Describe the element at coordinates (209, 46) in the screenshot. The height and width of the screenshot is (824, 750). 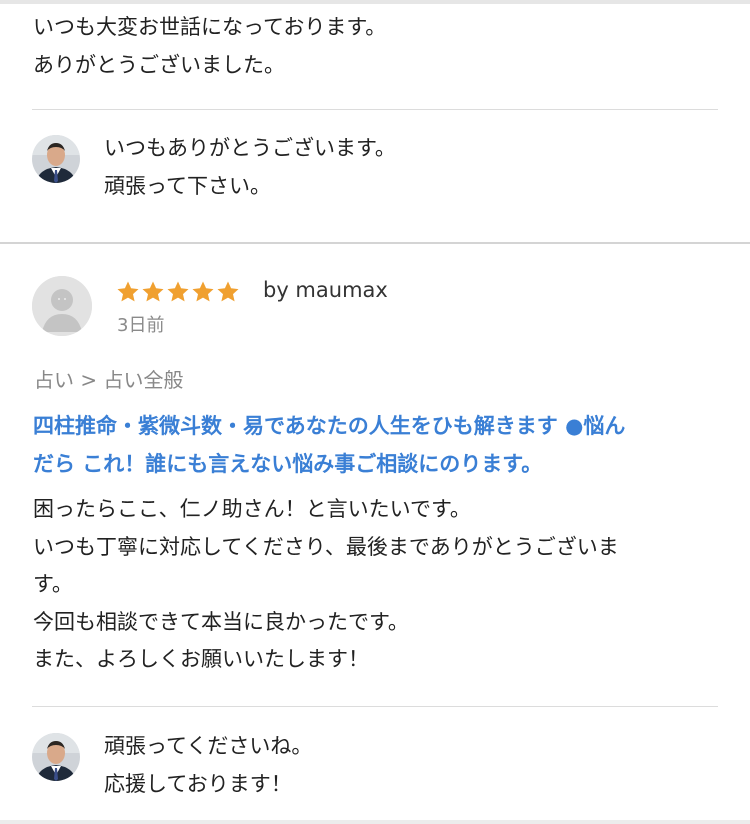
I see `prev-review-body: いつも大変お世話になっております。 ありがとうございました。` at that location.